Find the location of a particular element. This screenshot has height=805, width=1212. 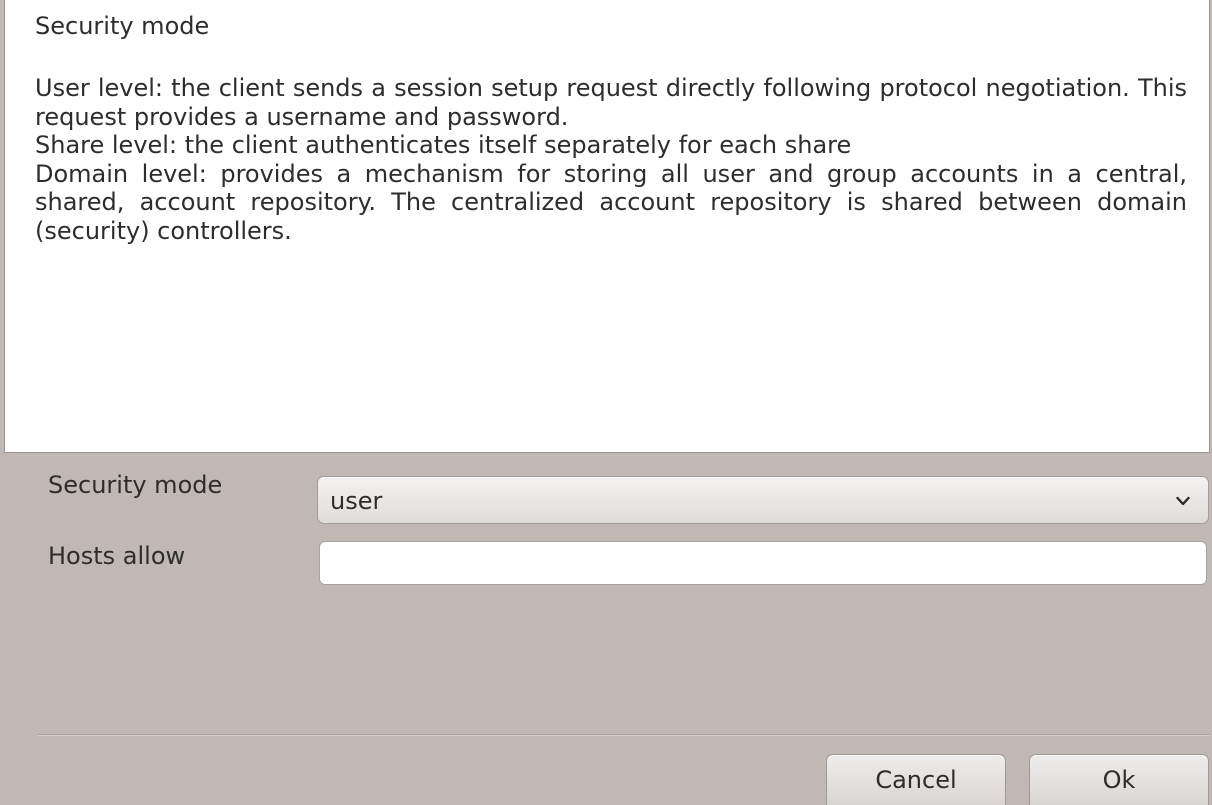

ok-button: Ok is located at coordinates (1119, 779).